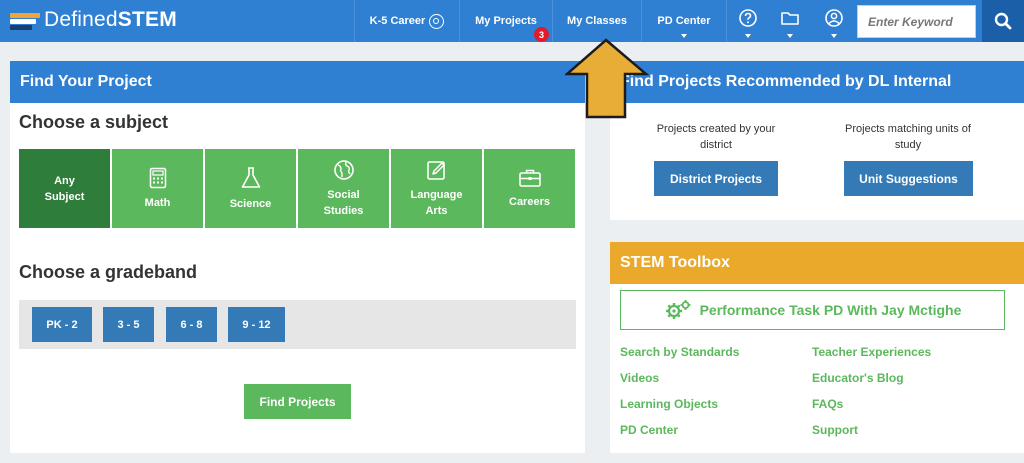 Image resolution: width=1024 pixels, height=463 pixels. Describe the element at coordinates (827, 404) in the screenshot. I see `link-faqs: FAQs` at that location.